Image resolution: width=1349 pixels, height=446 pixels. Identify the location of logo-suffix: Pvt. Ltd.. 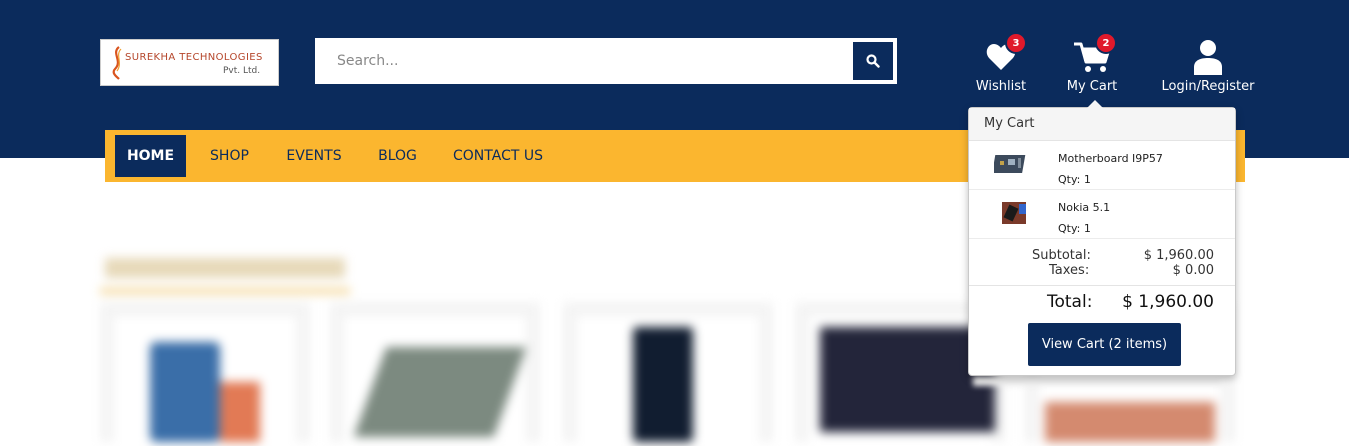
(242, 71).